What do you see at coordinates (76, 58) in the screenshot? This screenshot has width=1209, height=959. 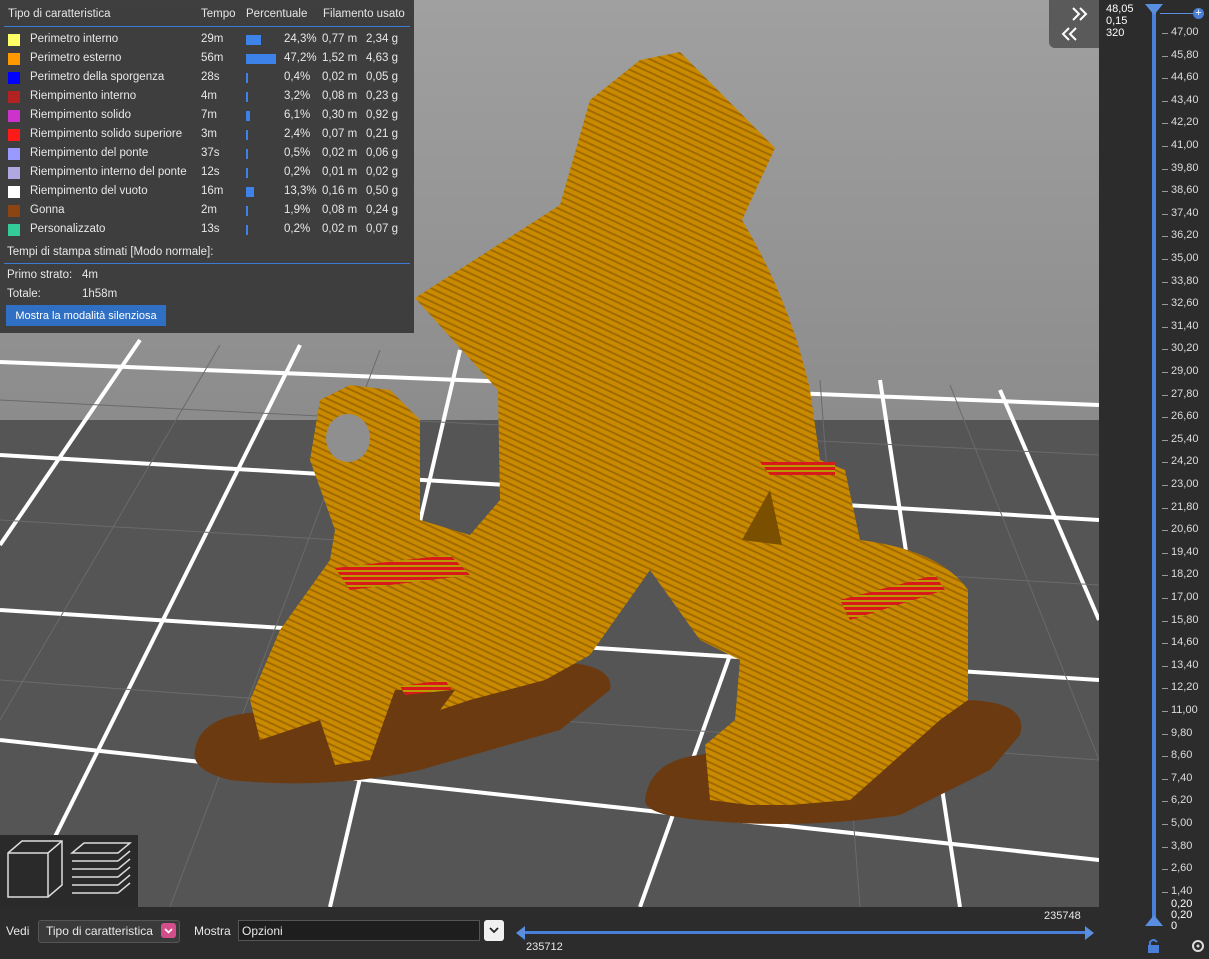 I see `feature-name: Perimetro esterno` at bounding box center [76, 58].